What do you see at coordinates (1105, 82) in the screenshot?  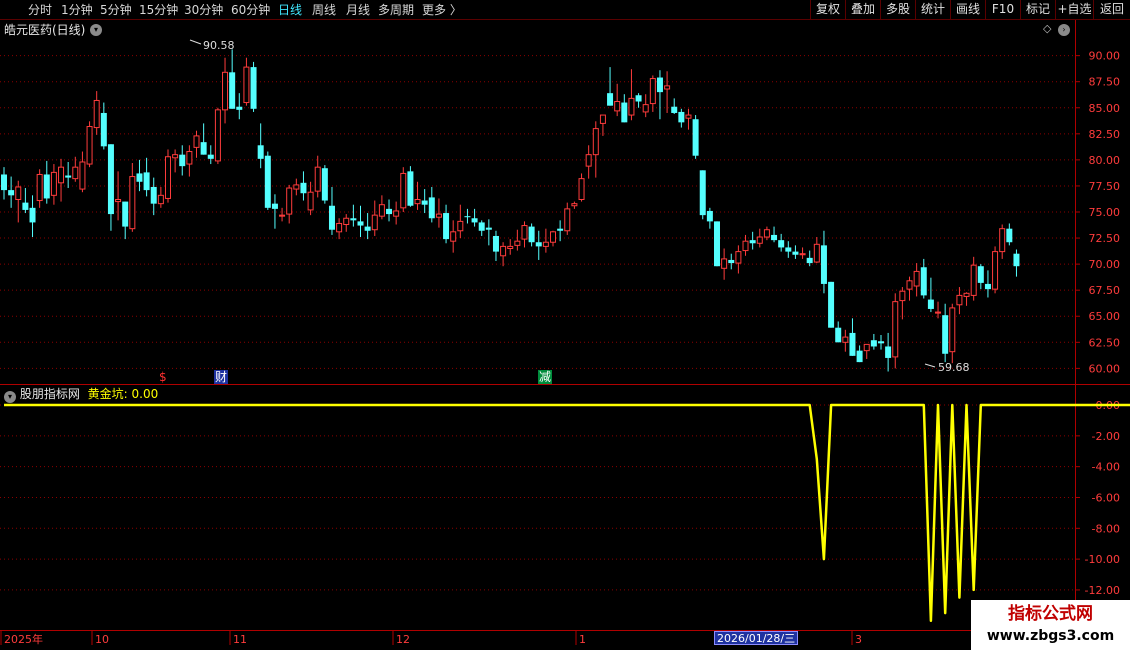 I see `price-tick-label: 87.50` at bounding box center [1105, 82].